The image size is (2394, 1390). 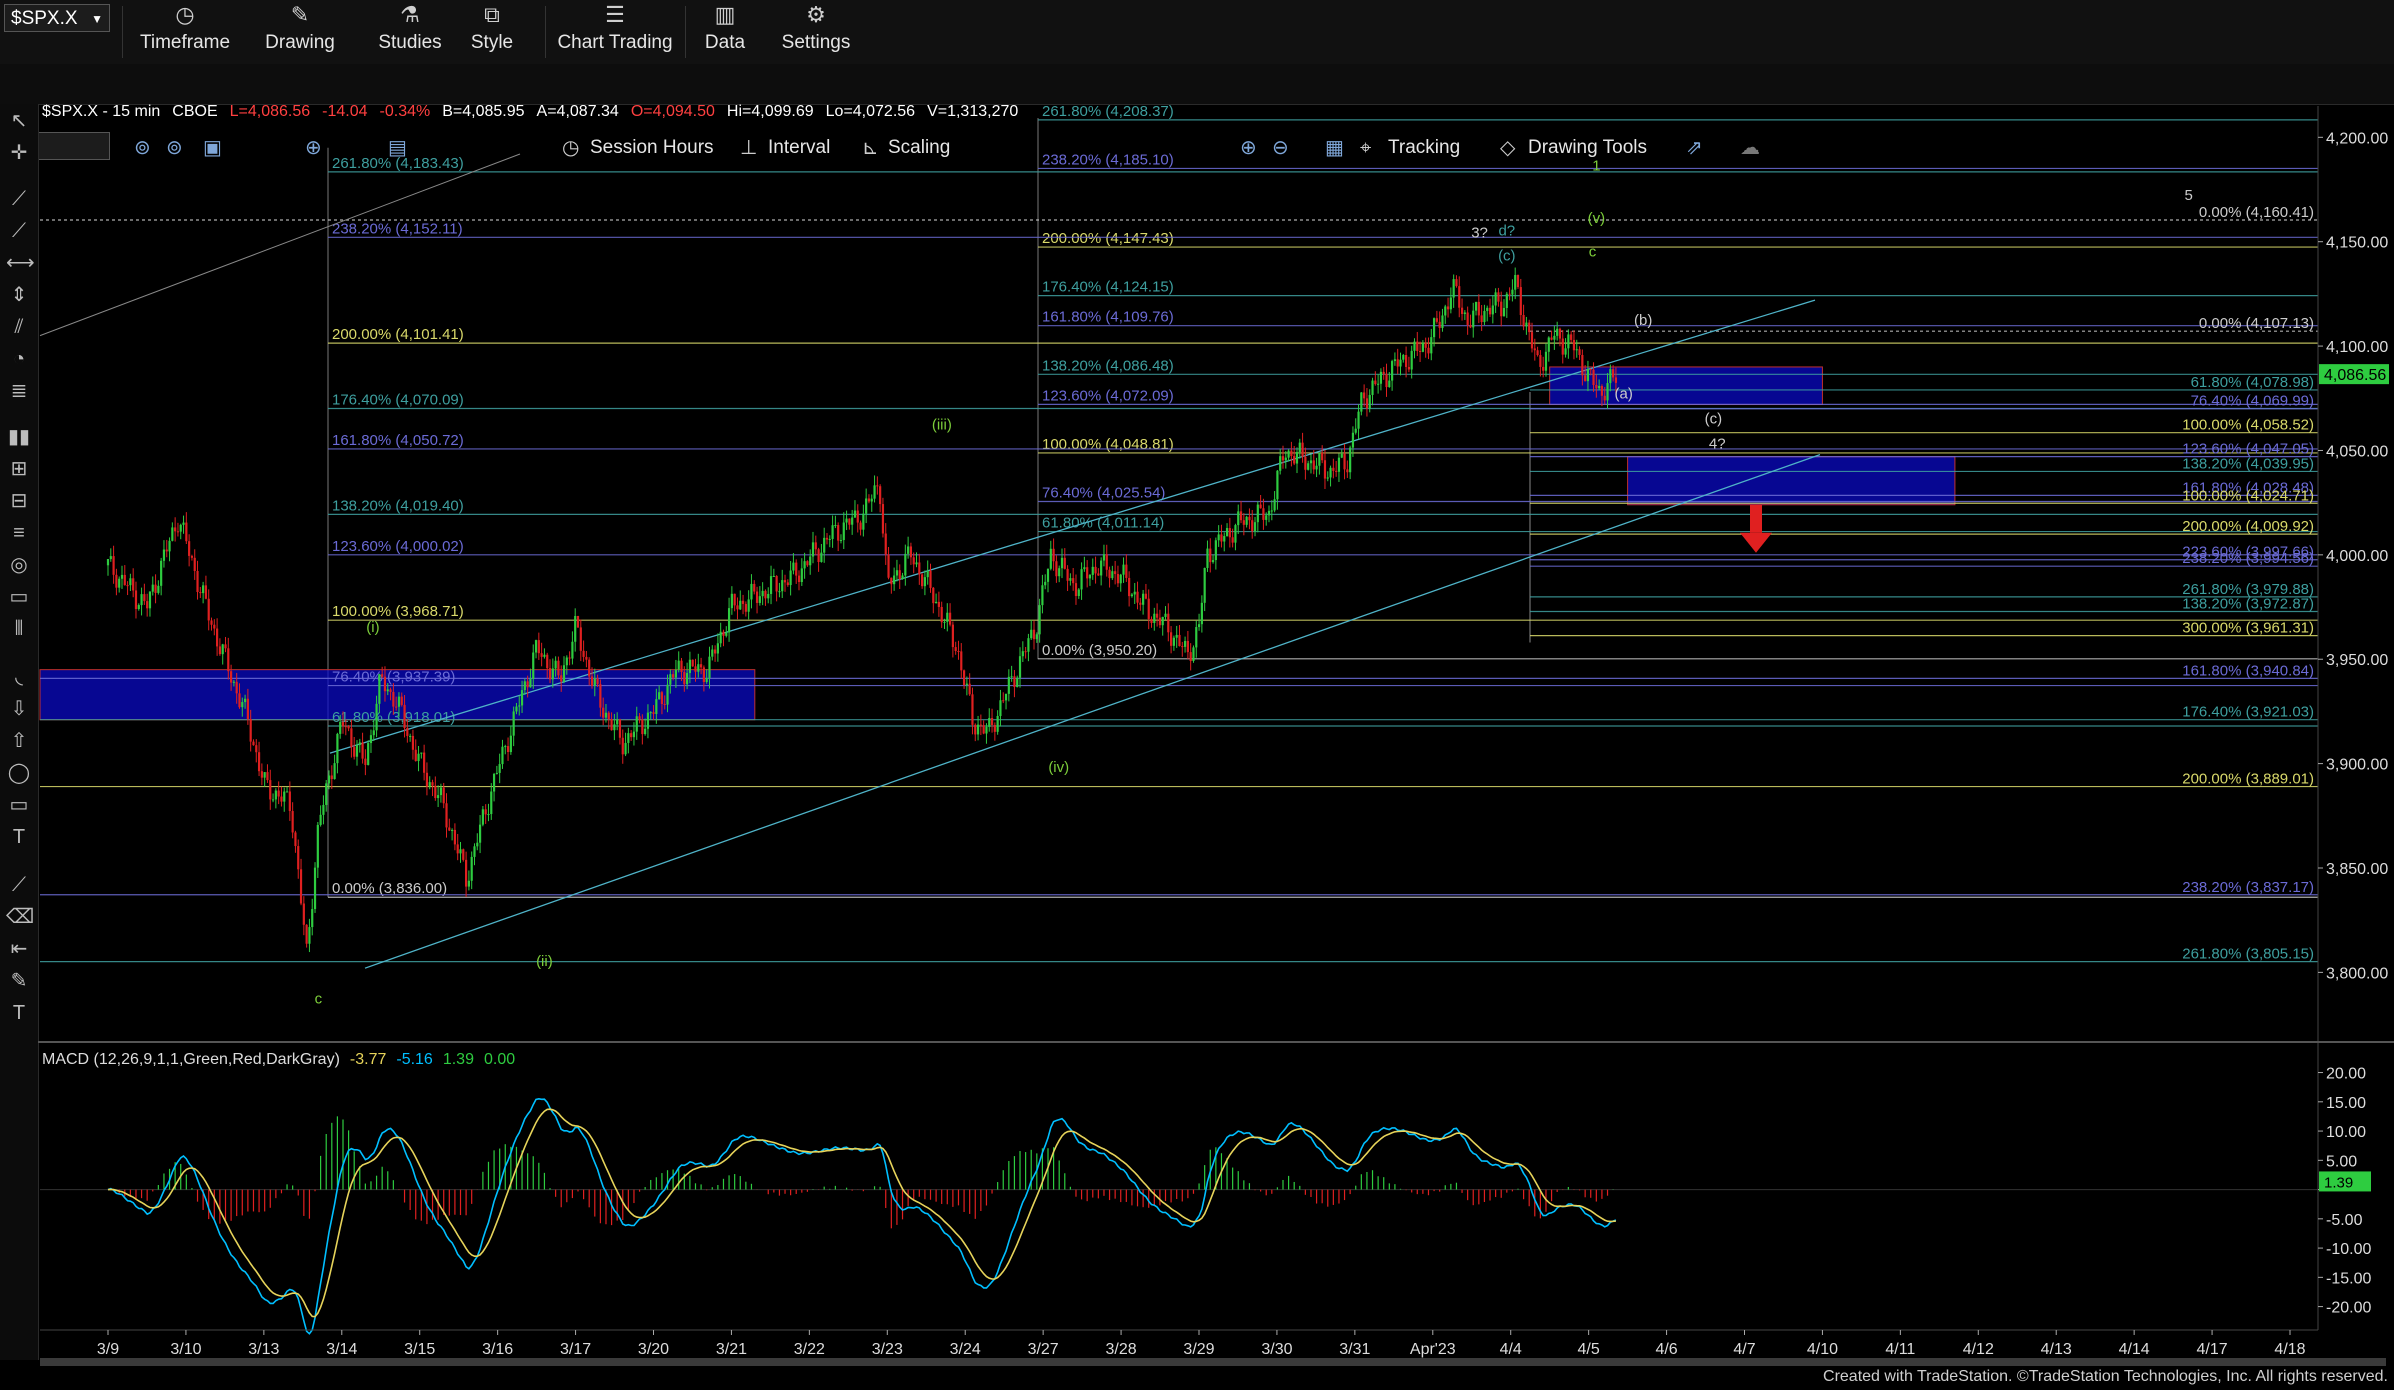 What do you see at coordinates (2256, 212) in the screenshot?
I see `fib-label-22: 0.00% (4,160.41)` at bounding box center [2256, 212].